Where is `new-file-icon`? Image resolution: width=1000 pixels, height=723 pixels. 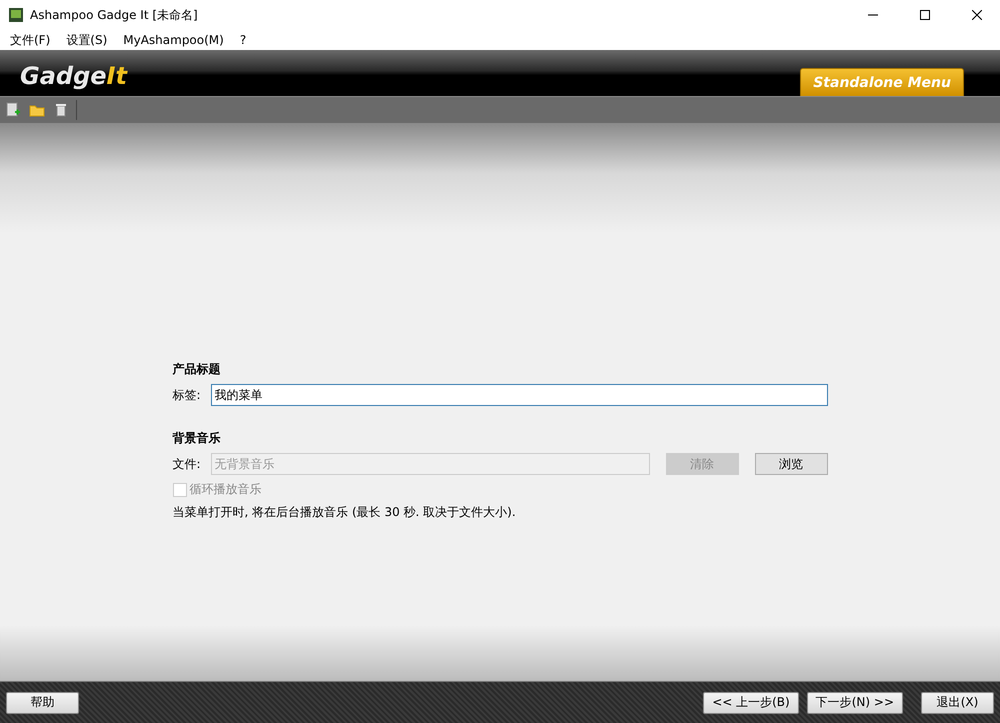 new-file-icon is located at coordinates (13, 110).